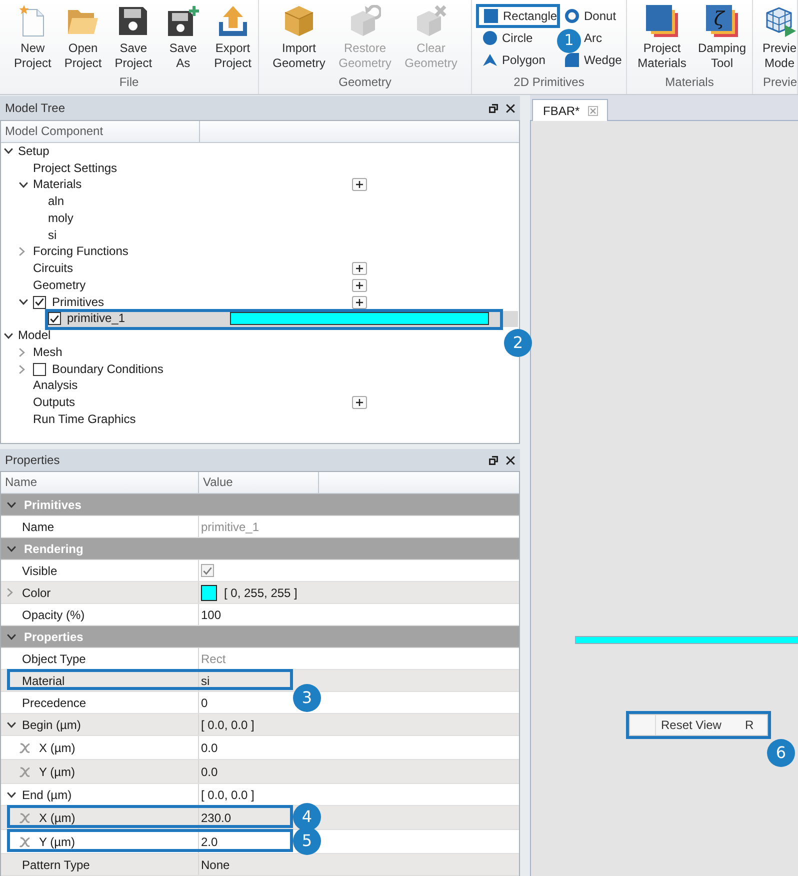 Image resolution: width=798 pixels, height=876 pixels. Describe the element at coordinates (589, 16) in the screenshot. I see `shape-tool-button: Donut` at that location.